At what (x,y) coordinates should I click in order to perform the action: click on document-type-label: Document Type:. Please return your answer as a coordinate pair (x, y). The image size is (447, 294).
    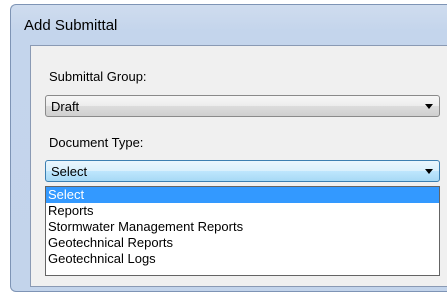
    Looking at the image, I should click on (96, 142).